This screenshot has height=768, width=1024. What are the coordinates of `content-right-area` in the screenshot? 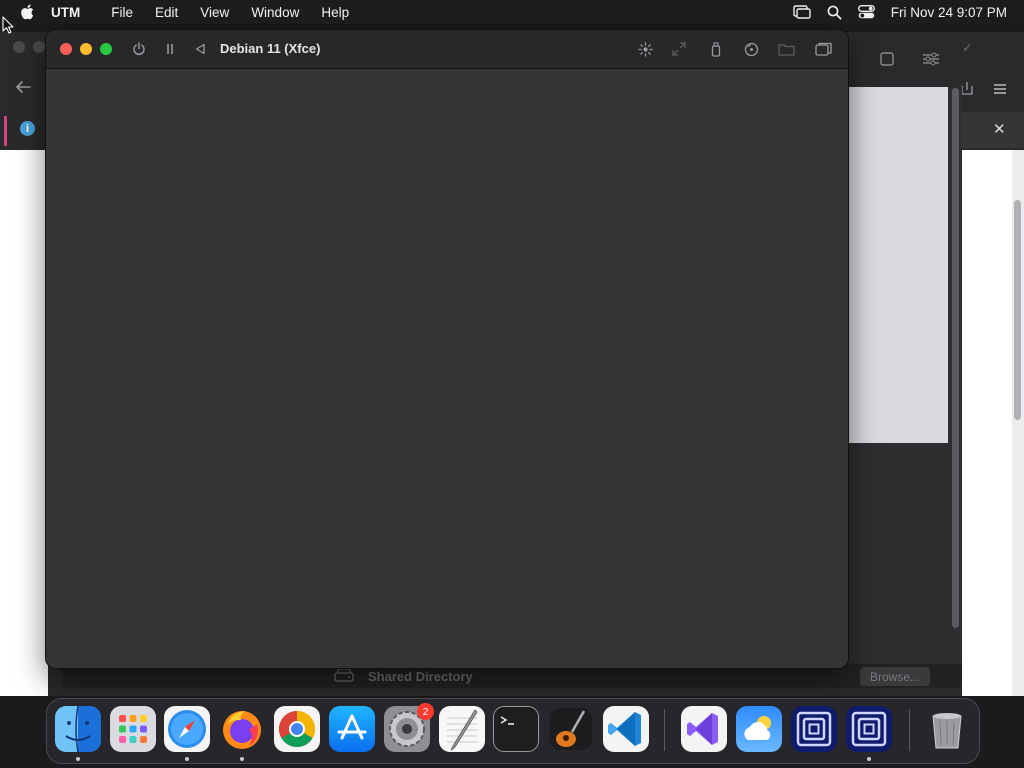 It's located at (987, 423).